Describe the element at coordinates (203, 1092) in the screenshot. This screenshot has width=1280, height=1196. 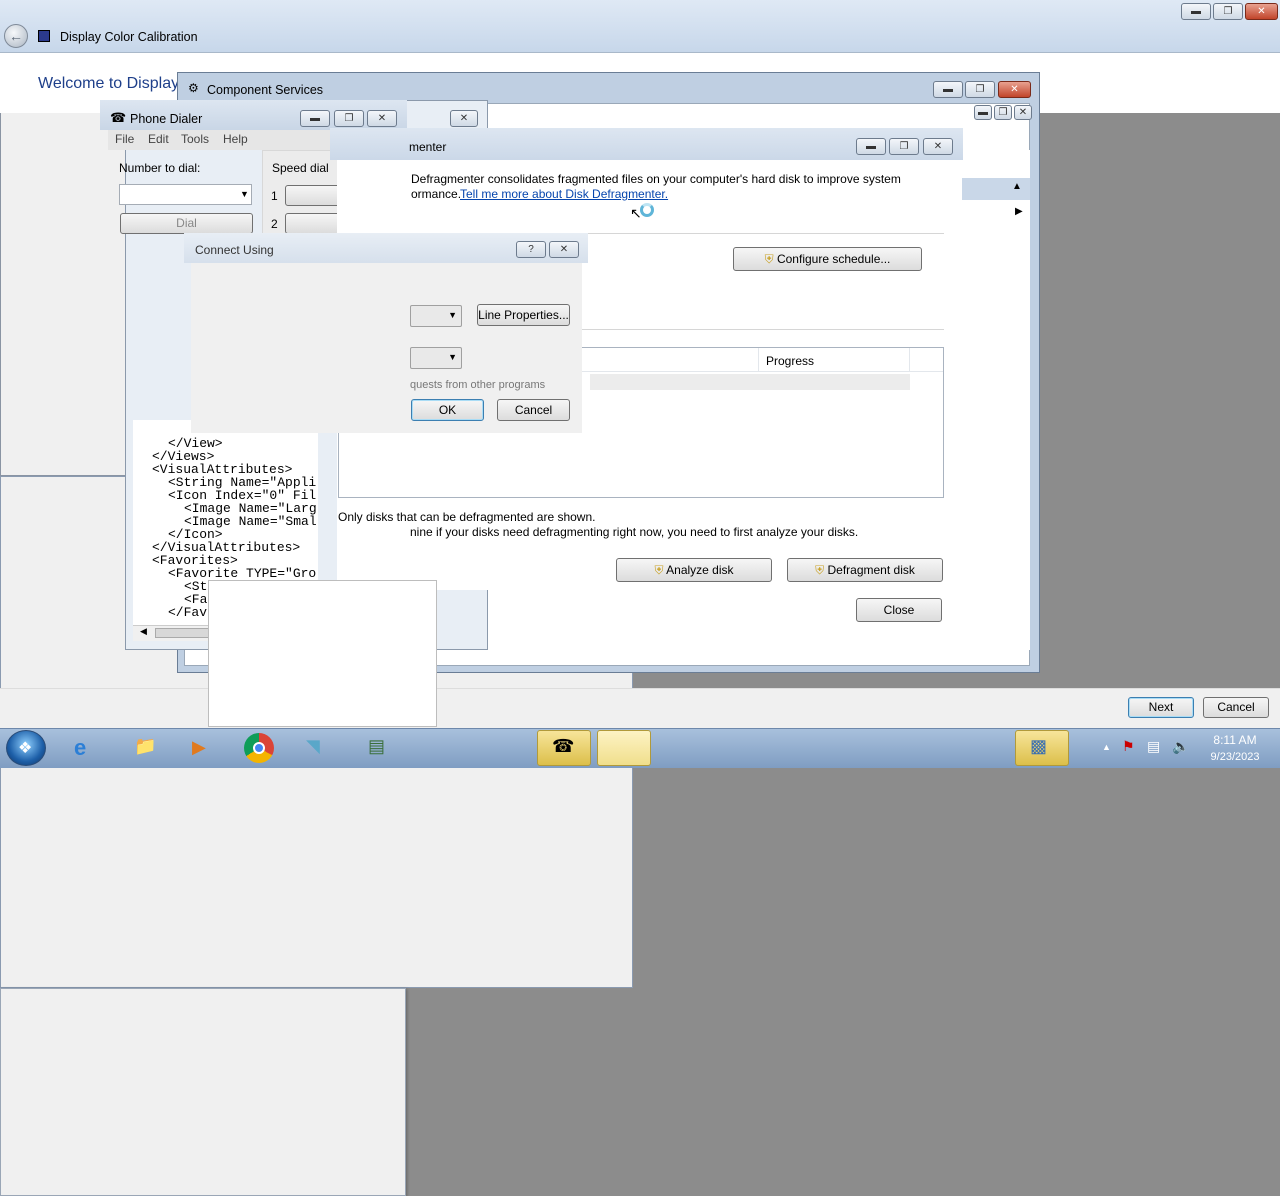
I see `connect-using-dialog` at that location.